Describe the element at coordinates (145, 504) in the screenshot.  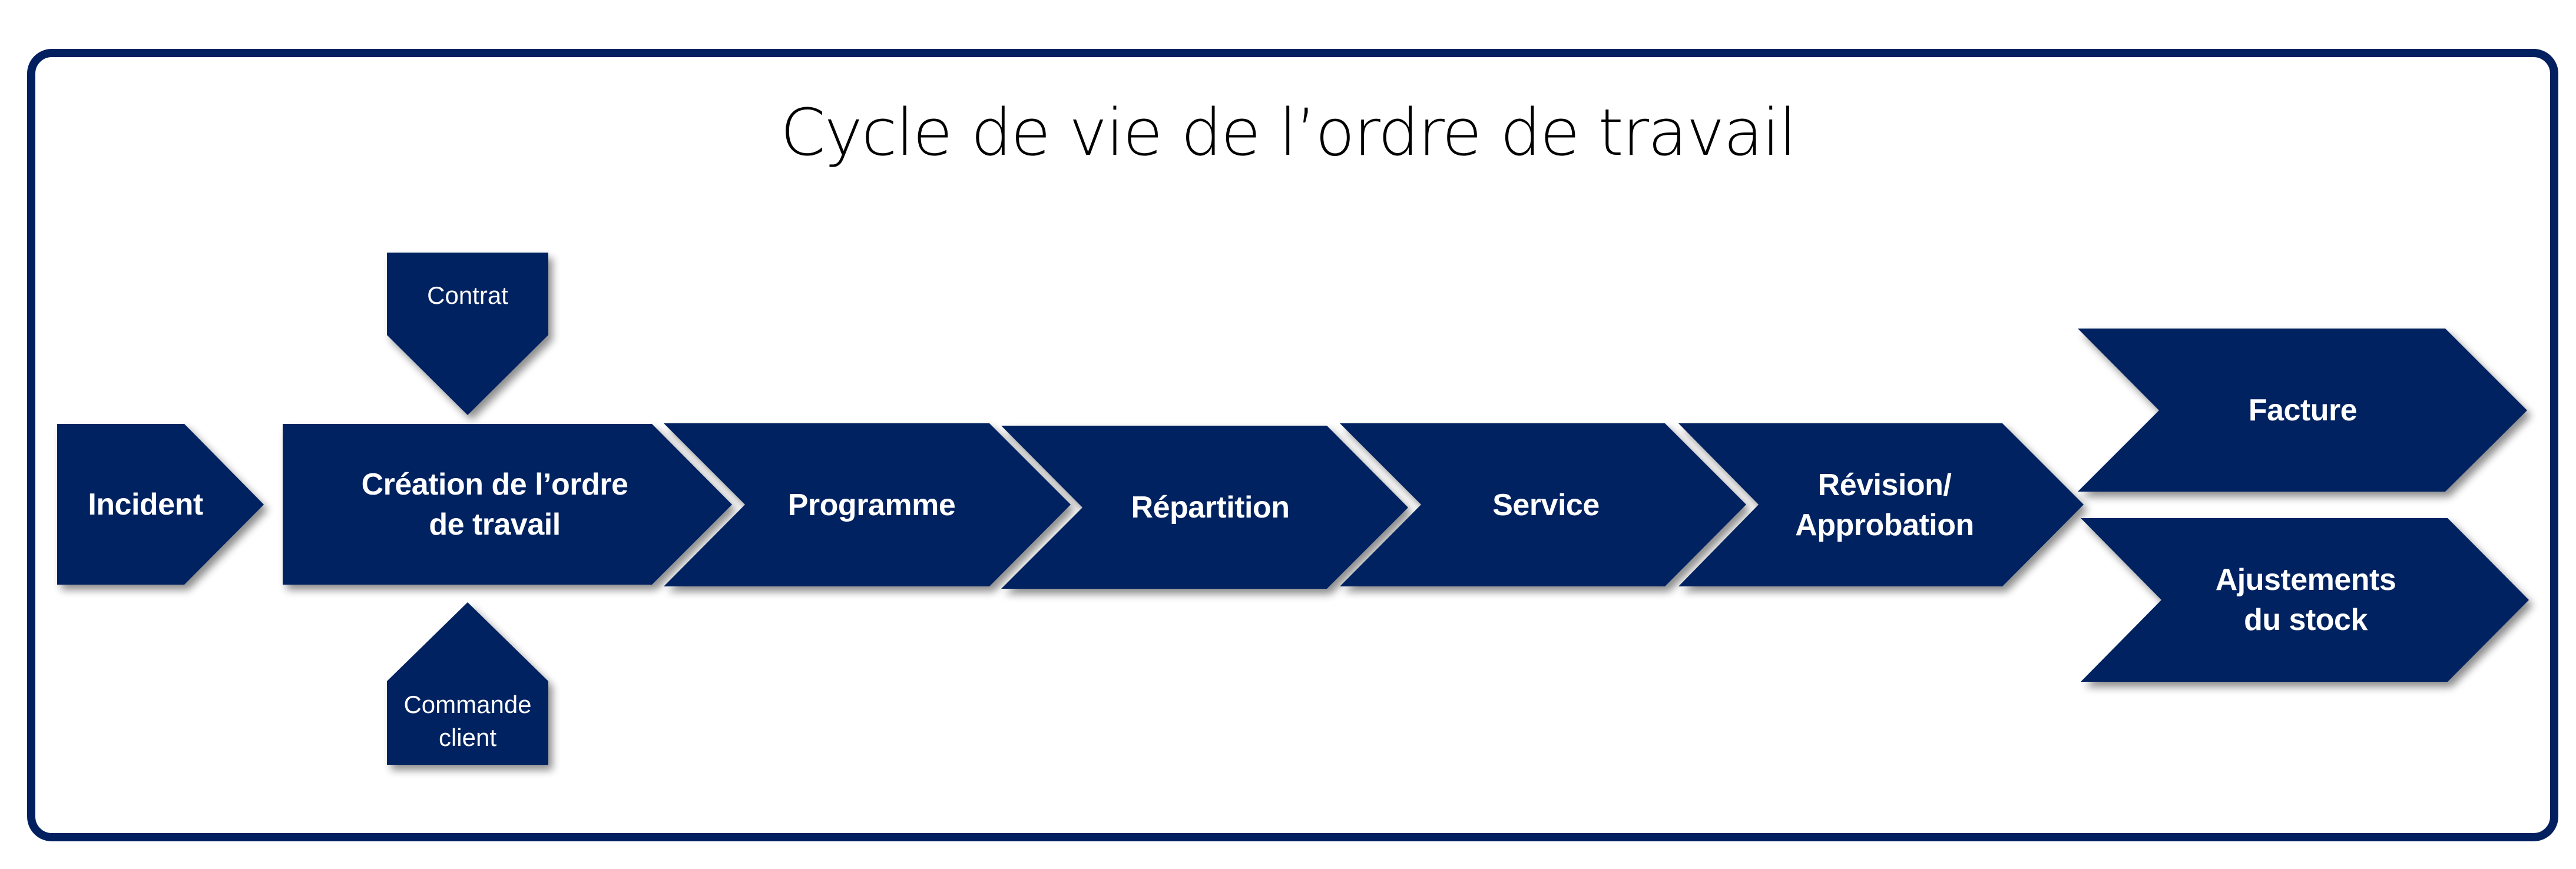
I see `step-label-incident: Incident` at that location.